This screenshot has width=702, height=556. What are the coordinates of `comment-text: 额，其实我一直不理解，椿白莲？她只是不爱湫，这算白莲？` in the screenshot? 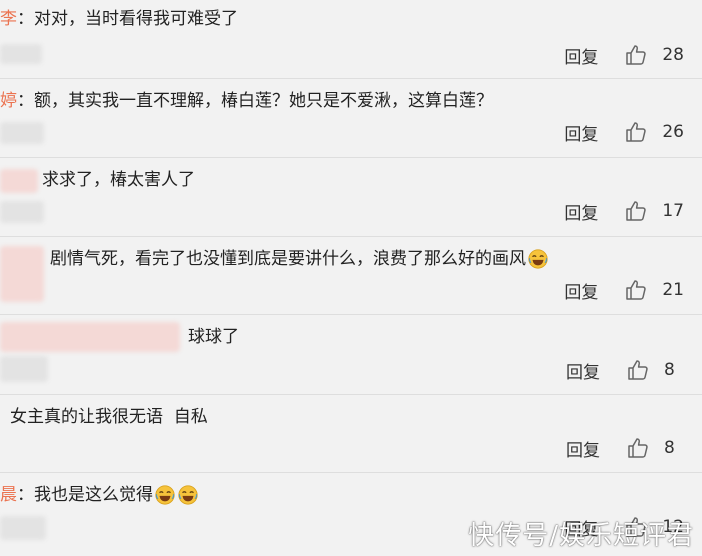 It's located at (263, 101).